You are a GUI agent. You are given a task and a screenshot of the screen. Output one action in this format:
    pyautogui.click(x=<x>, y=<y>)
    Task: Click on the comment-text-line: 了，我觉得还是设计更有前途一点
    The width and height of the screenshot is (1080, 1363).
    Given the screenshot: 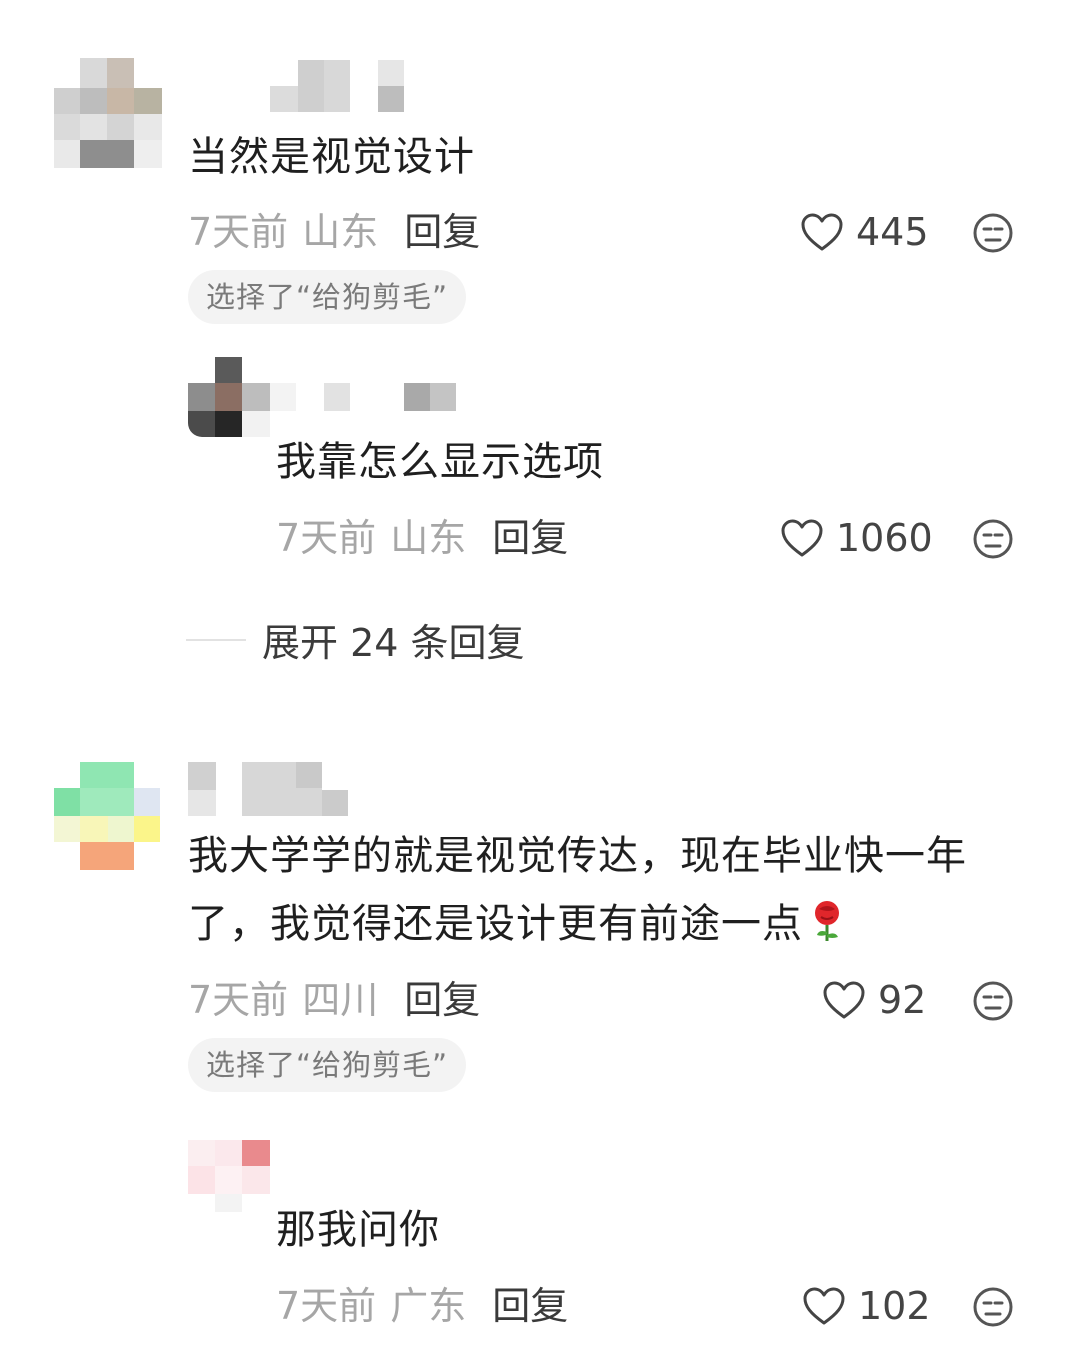 What is the action you would take?
    pyautogui.click(x=577, y=924)
    